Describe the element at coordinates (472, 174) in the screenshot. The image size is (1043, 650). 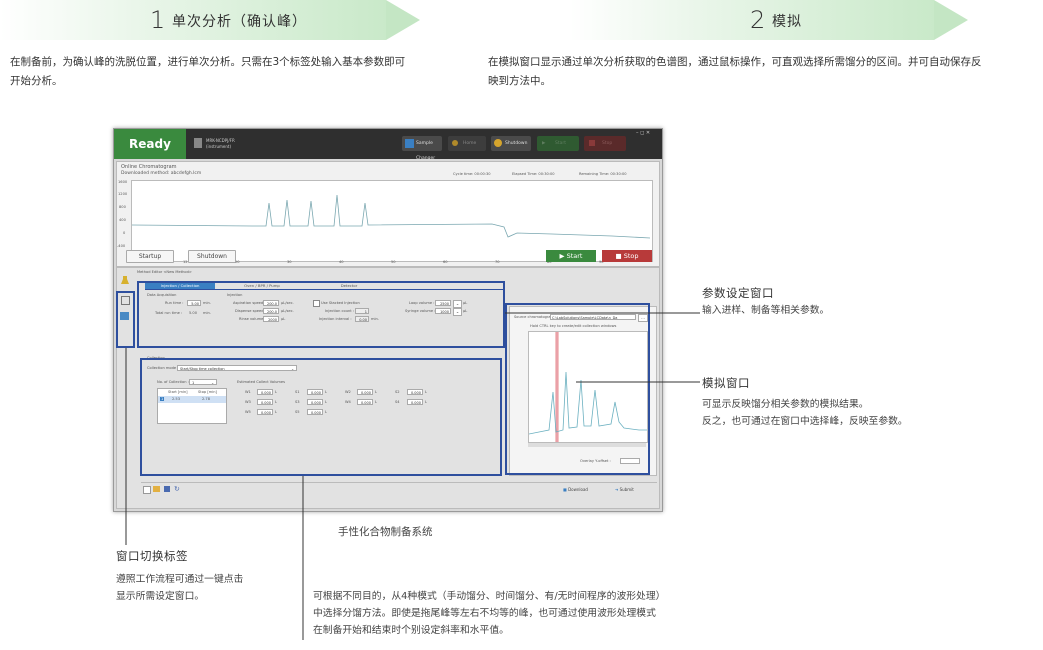
I see `cycle-time: Cycle time: 00:00:30` at that location.